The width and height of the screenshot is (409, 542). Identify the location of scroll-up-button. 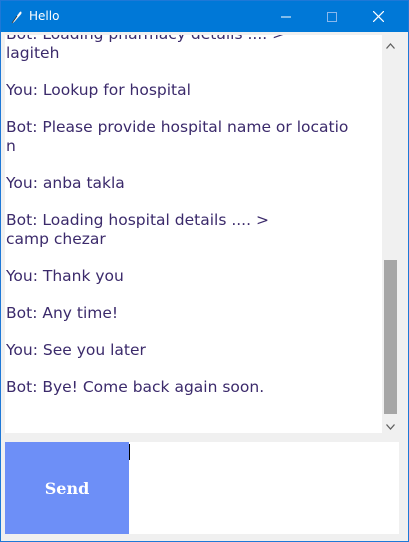
(390, 43).